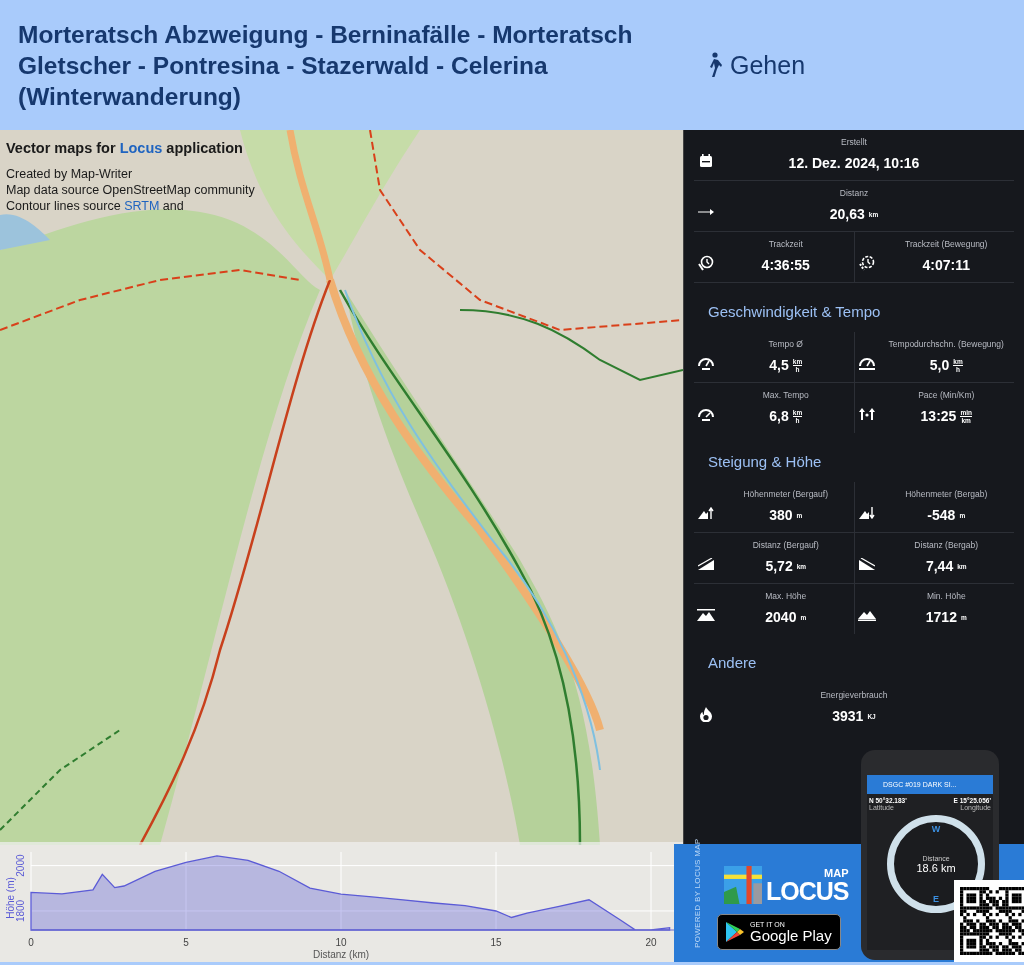  Describe the element at coordinates (946, 395) in the screenshot. I see `stat-label: Pace (Min/Km)` at that location.